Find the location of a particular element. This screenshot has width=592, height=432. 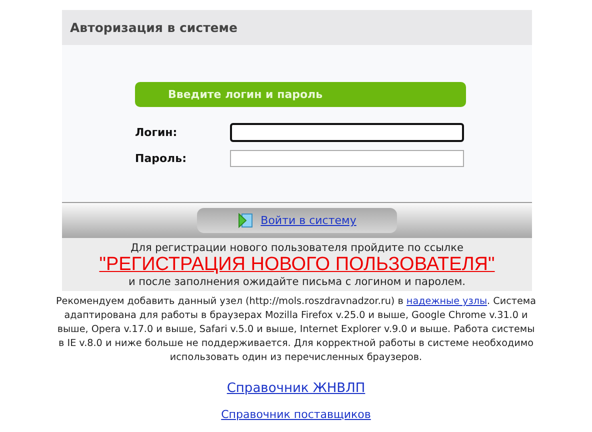

directory-link: Справочник ЖНВЛП is located at coordinates (296, 388).